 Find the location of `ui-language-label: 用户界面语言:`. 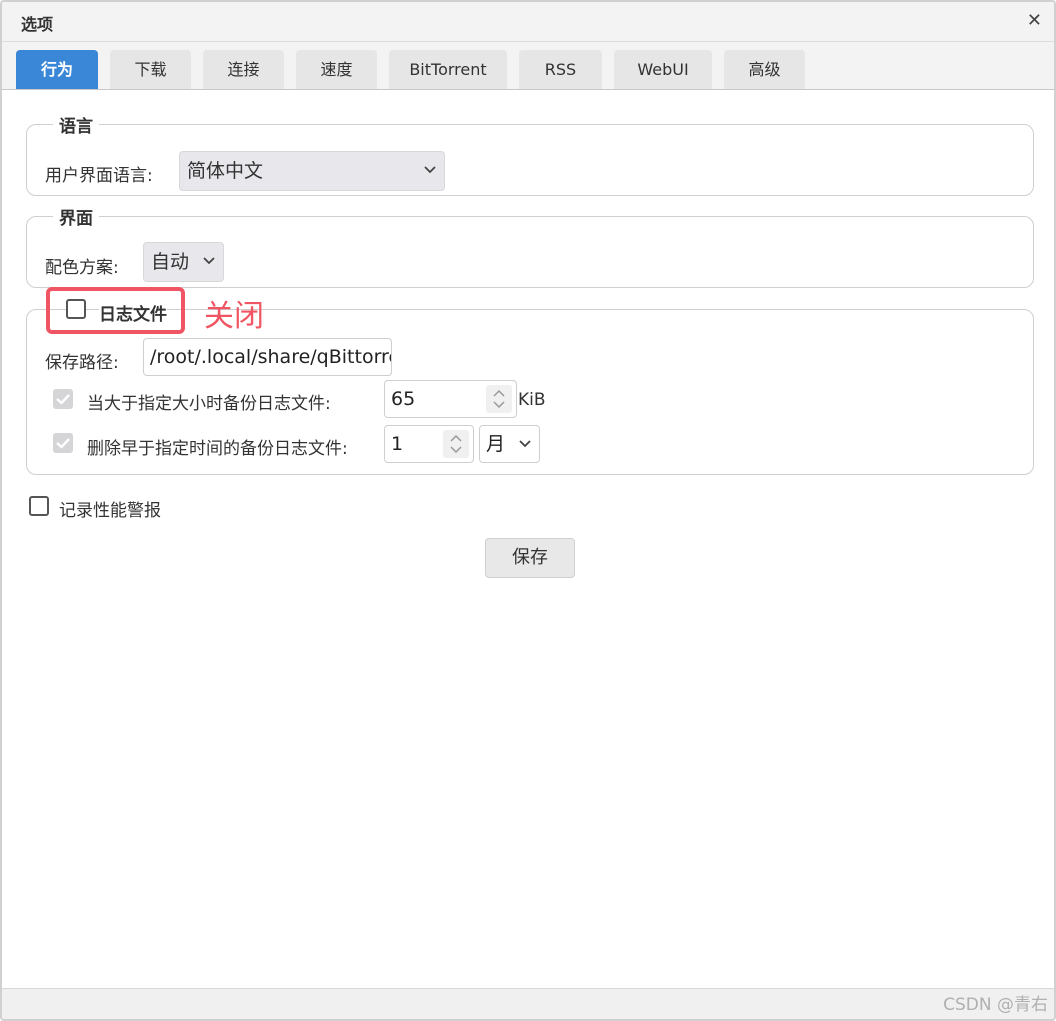

ui-language-label: 用户界面语言: is located at coordinates (99, 176).